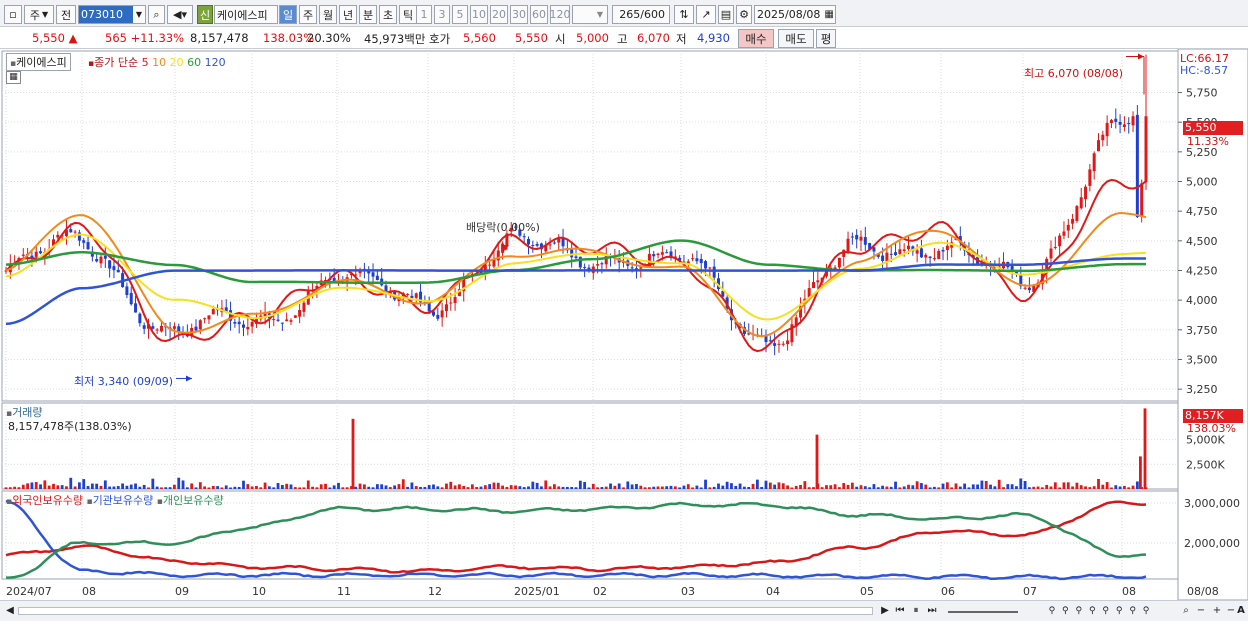 The width and height of the screenshot is (1248, 621). What do you see at coordinates (1100, 610) in the screenshot?
I see `tool-icons: ⚲ ⚲ ⚲ ⚲ ⚲ ⚲ ⚲ ⚲` at bounding box center [1100, 610].